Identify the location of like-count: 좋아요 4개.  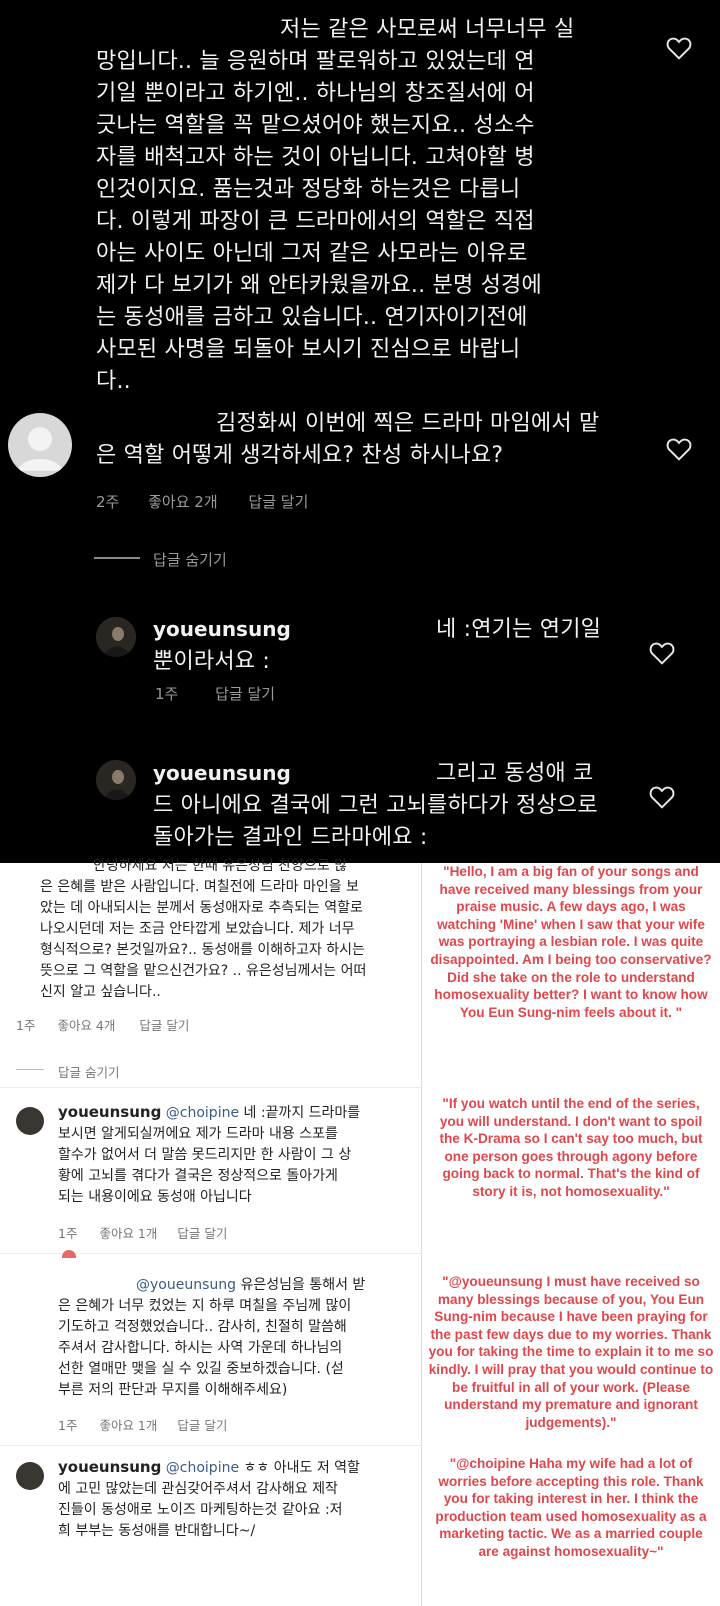
(86, 1025).